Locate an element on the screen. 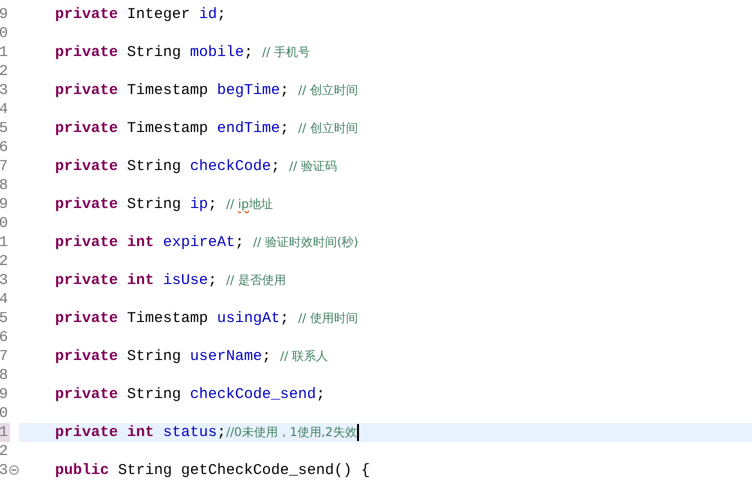 The image size is (752, 481). code-line: private String checkCode_send; is located at coordinates (190, 394).